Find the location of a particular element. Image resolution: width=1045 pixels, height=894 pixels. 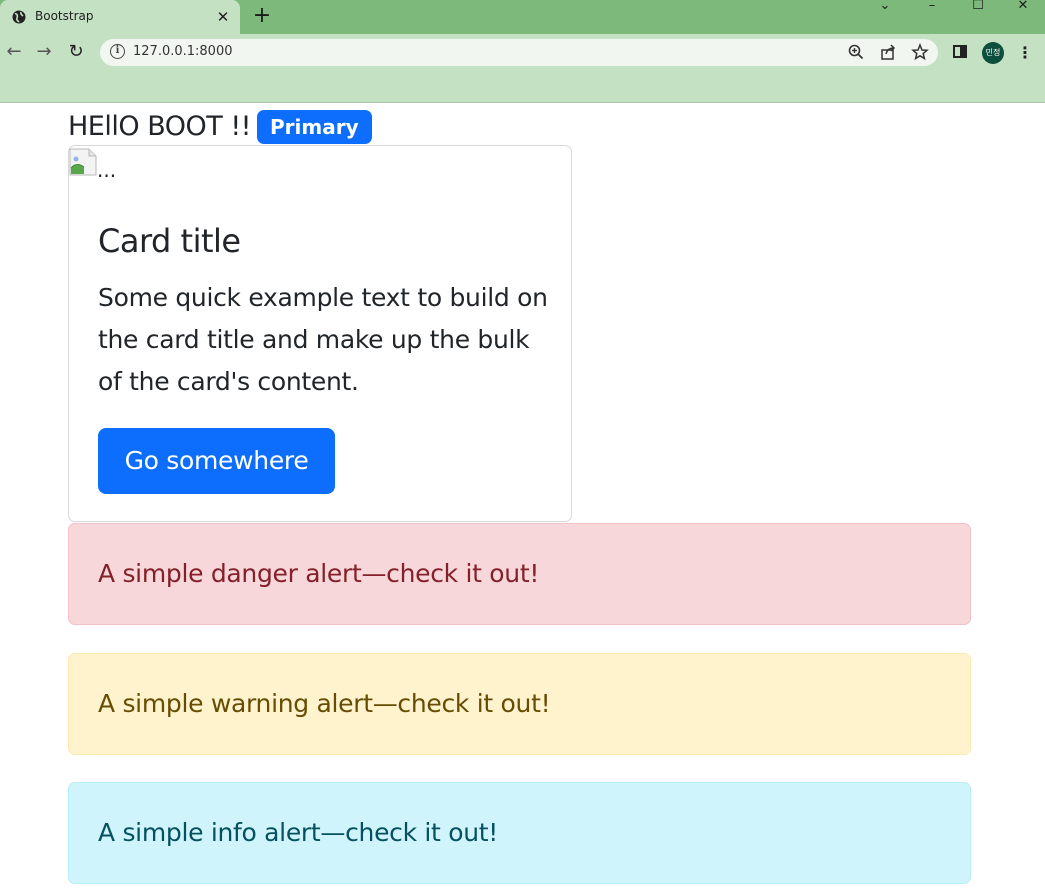

page-title: HEllO BOOT !! is located at coordinates (159, 126).